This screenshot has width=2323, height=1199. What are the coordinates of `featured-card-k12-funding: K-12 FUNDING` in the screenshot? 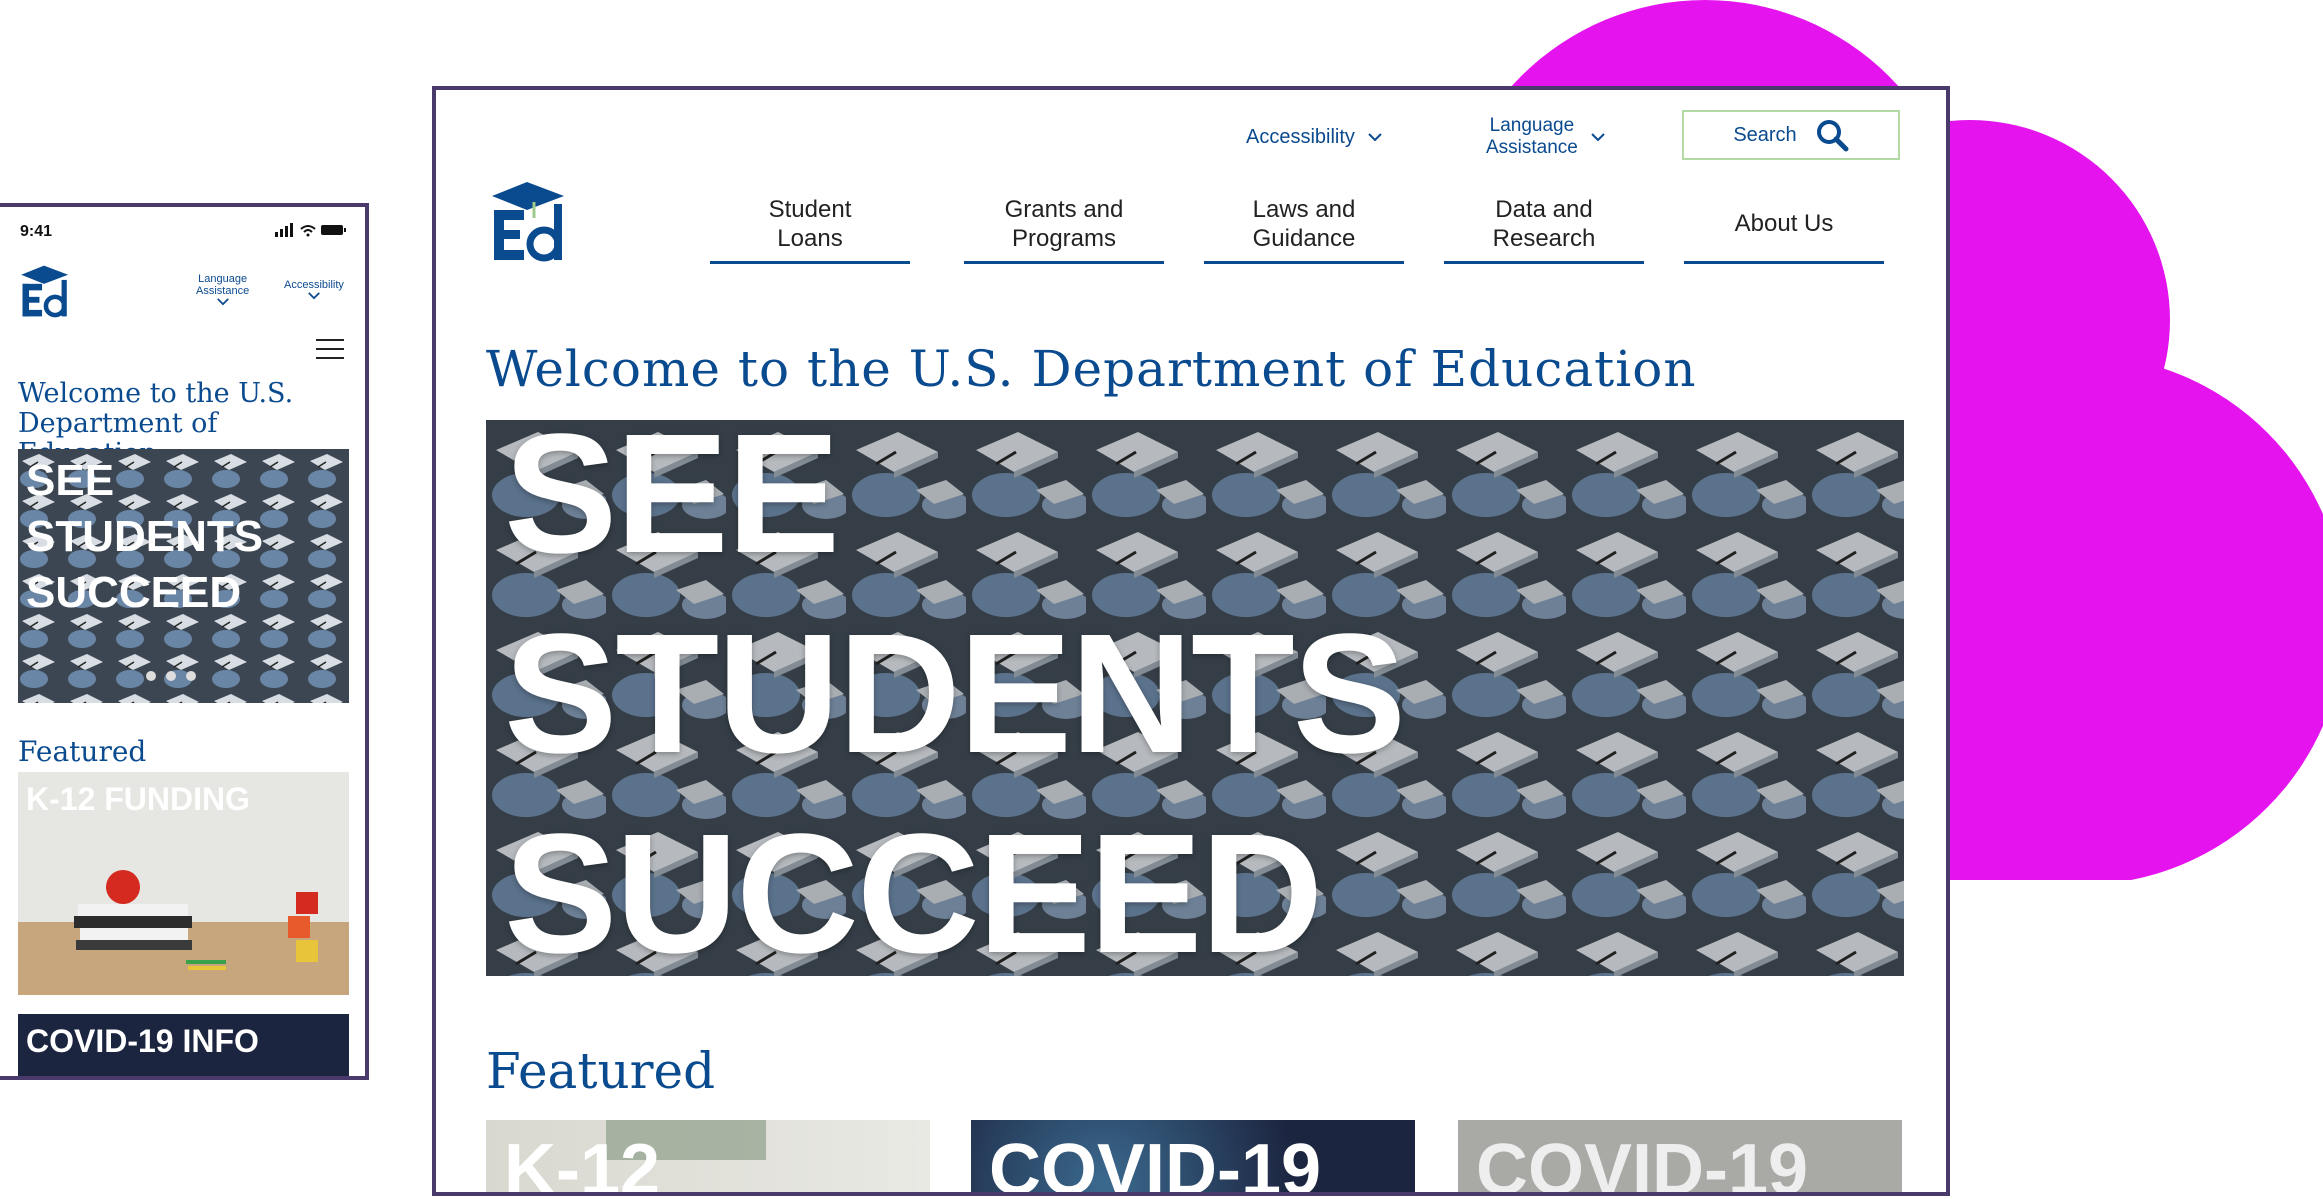 It's located at (183, 883).